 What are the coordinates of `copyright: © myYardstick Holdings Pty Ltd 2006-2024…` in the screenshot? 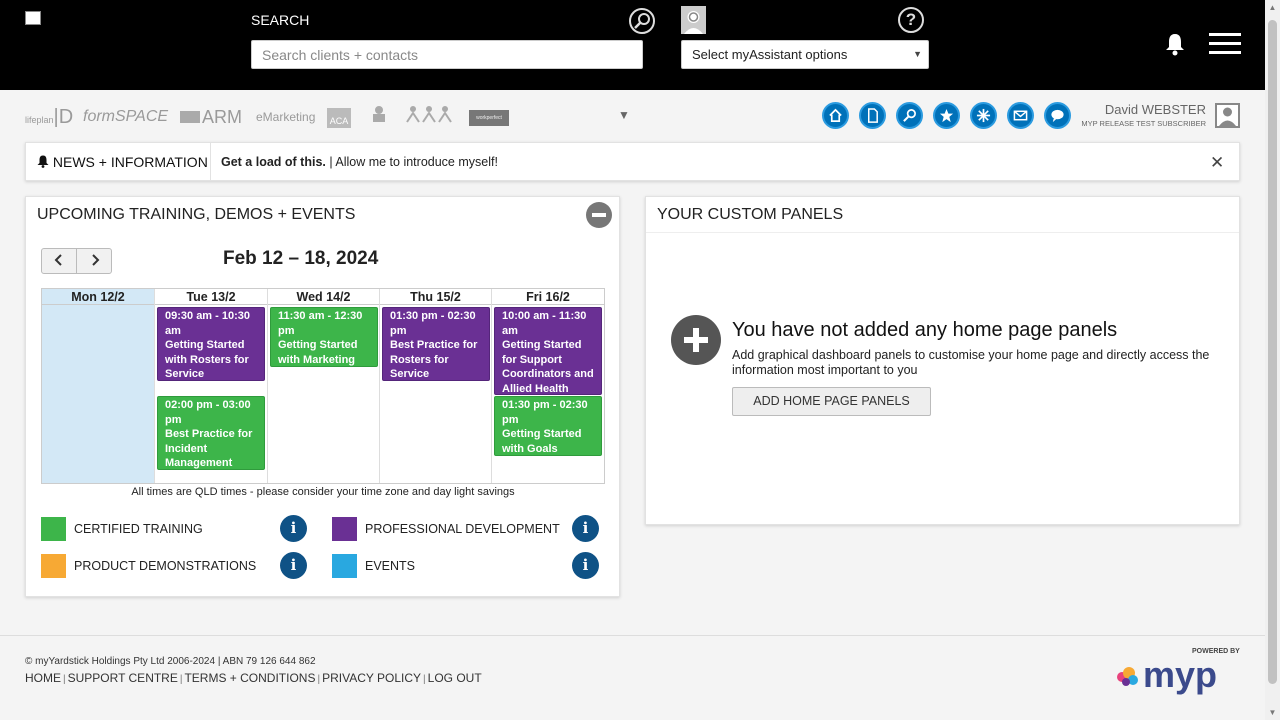 It's located at (170, 661).